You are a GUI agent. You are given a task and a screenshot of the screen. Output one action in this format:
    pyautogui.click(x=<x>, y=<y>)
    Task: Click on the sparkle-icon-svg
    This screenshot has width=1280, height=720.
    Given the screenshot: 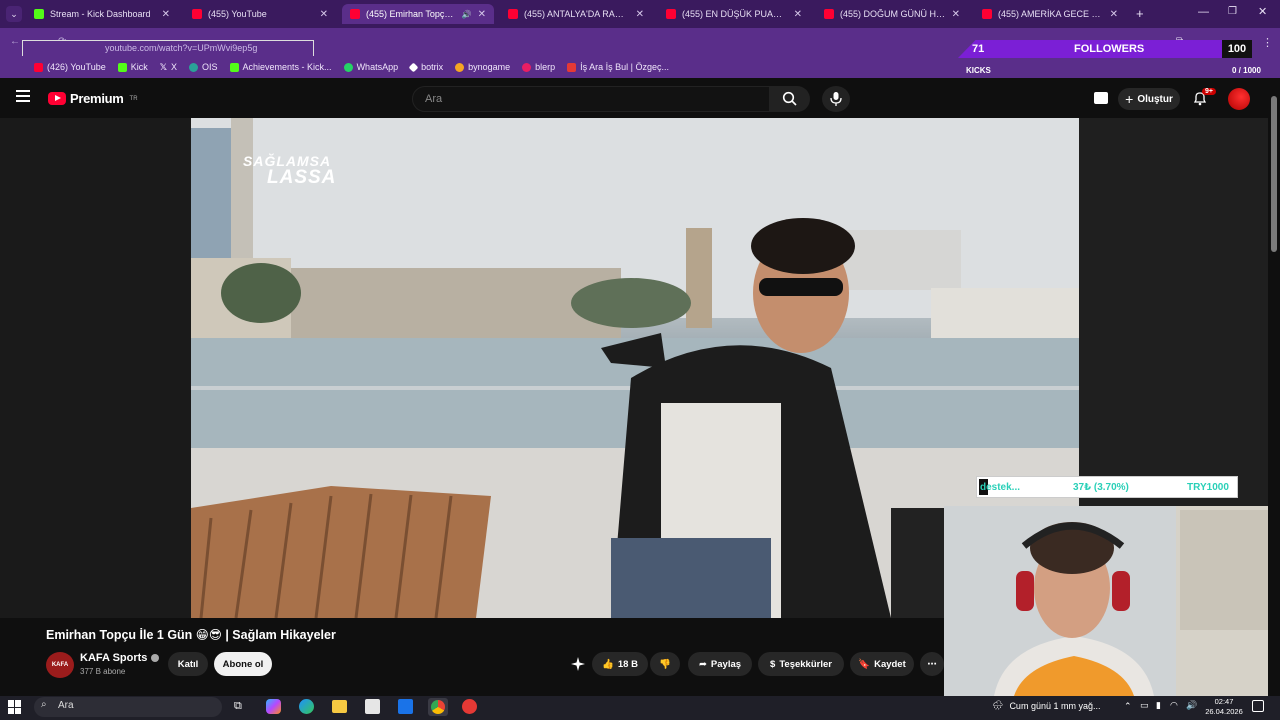 What is the action you would take?
    pyautogui.click(x=578, y=664)
    